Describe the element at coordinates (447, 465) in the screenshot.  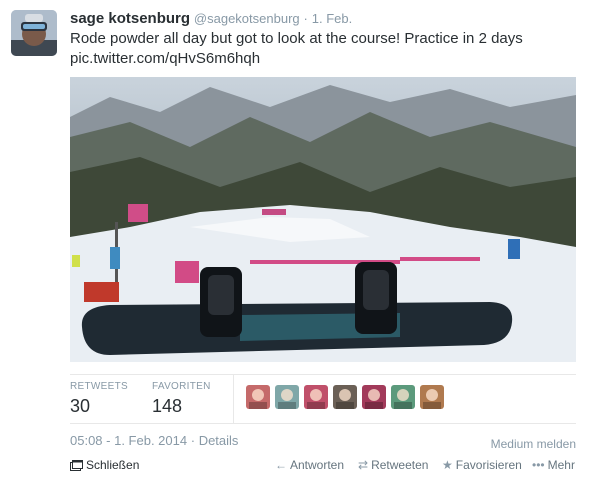
I see `favorite-icon: ★` at that location.